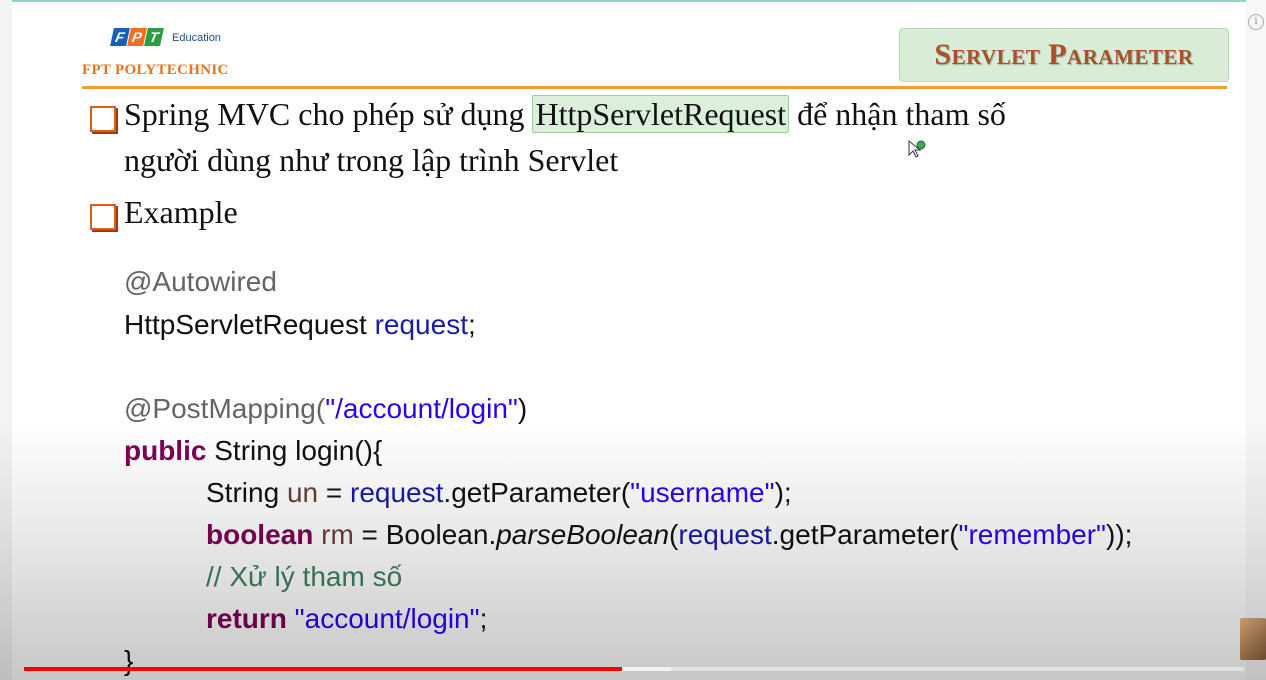 This screenshot has width=1266, height=680. What do you see at coordinates (165, 450) in the screenshot?
I see `code-keyword: public` at bounding box center [165, 450].